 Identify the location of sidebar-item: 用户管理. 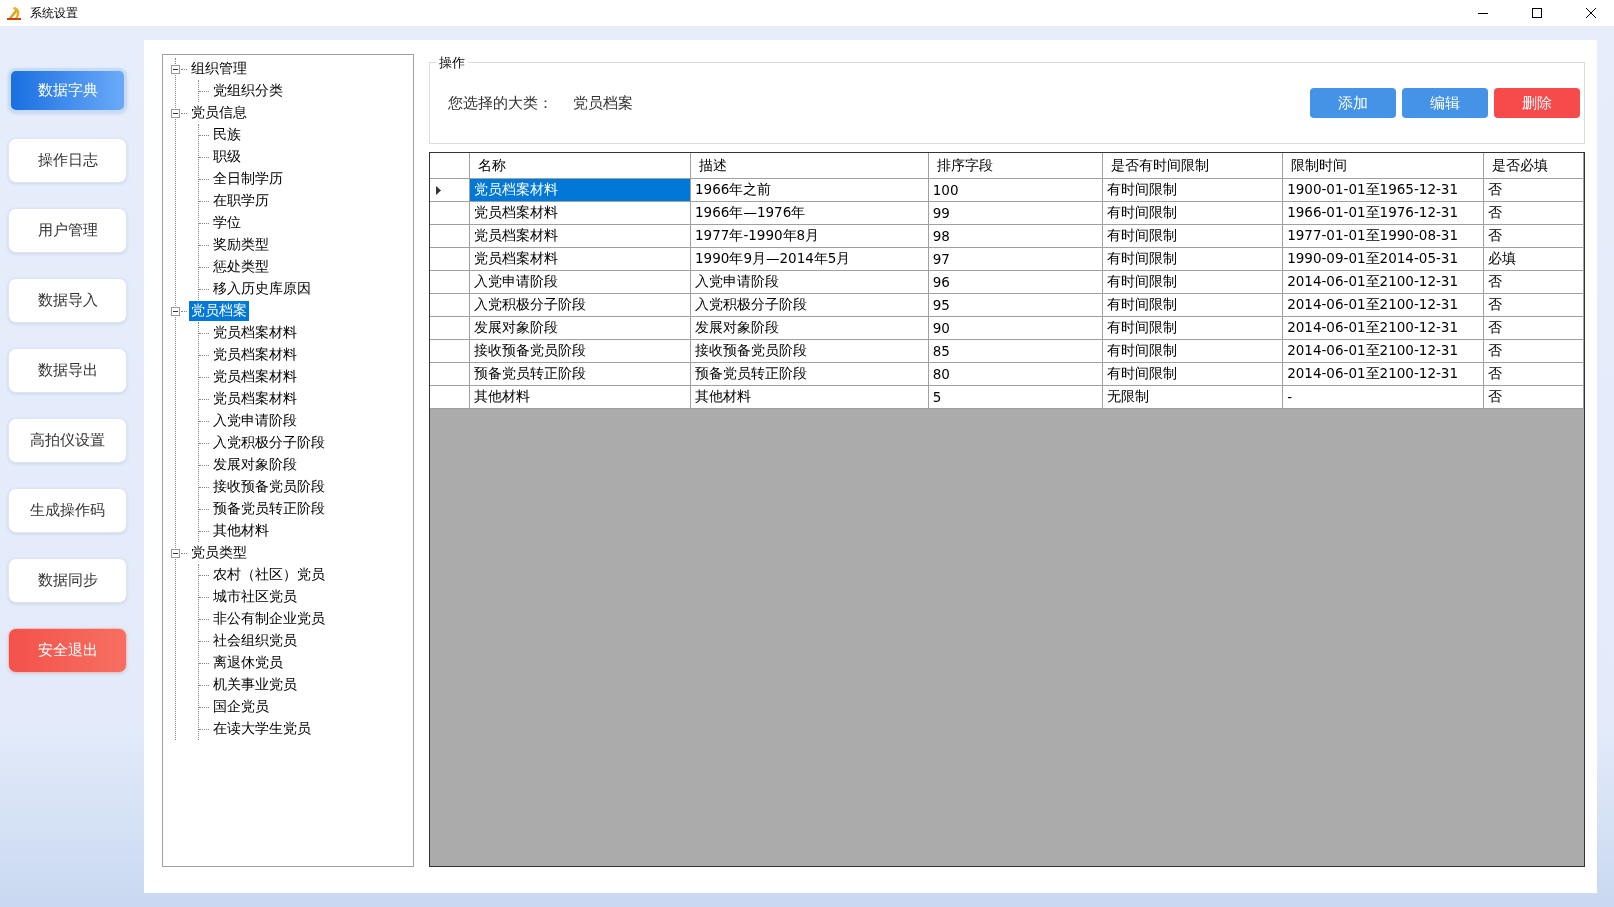
(67, 230).